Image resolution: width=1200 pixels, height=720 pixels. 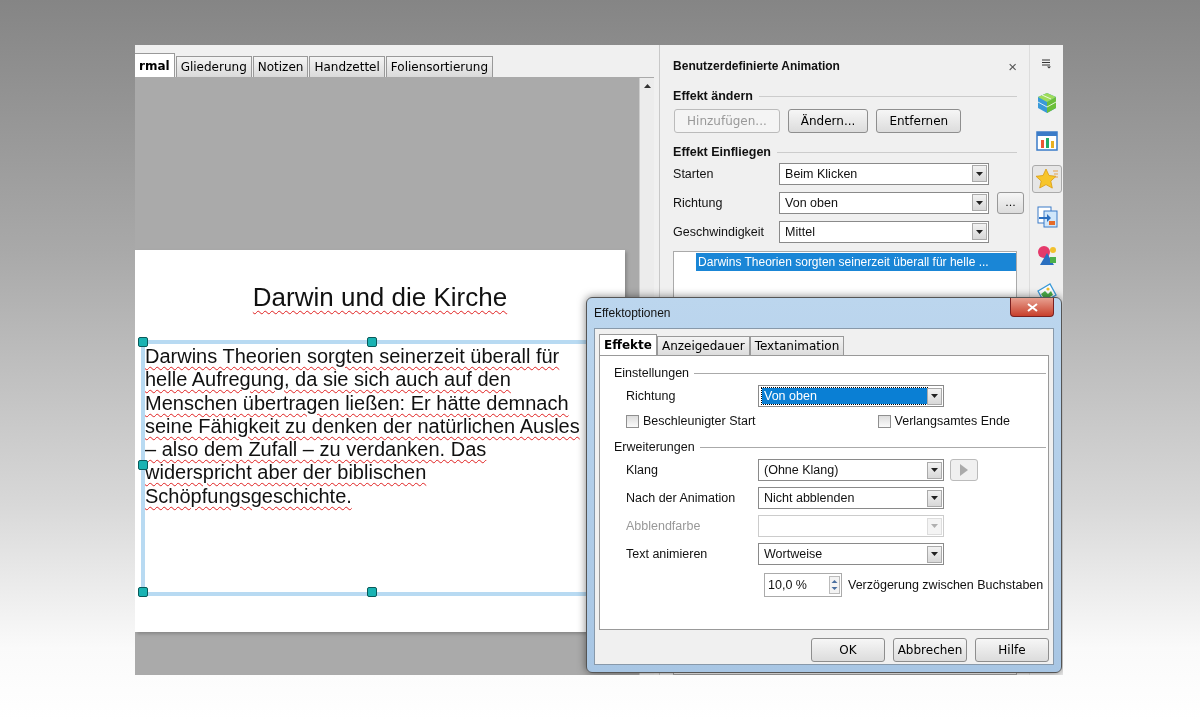 I want to click on field-label: Text animieren, so click(x=667, y=554).